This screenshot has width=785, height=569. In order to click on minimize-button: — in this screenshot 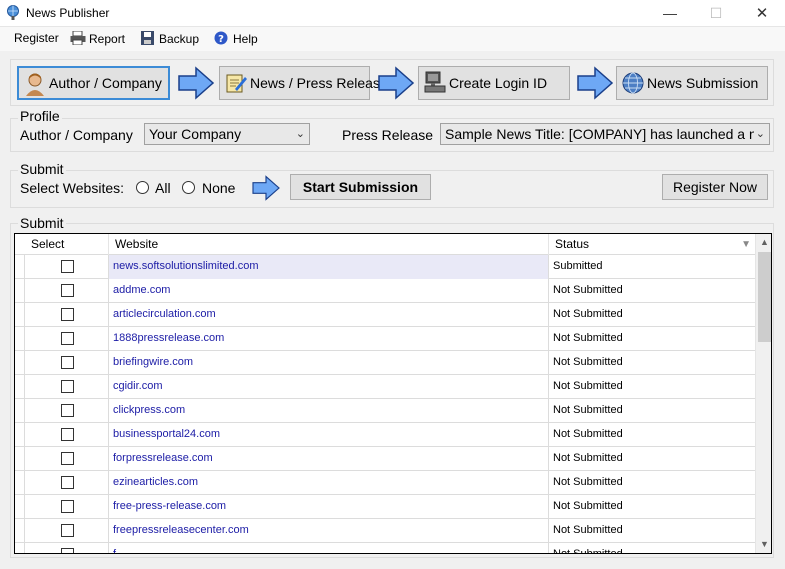, I will do `click(670, 13)`.